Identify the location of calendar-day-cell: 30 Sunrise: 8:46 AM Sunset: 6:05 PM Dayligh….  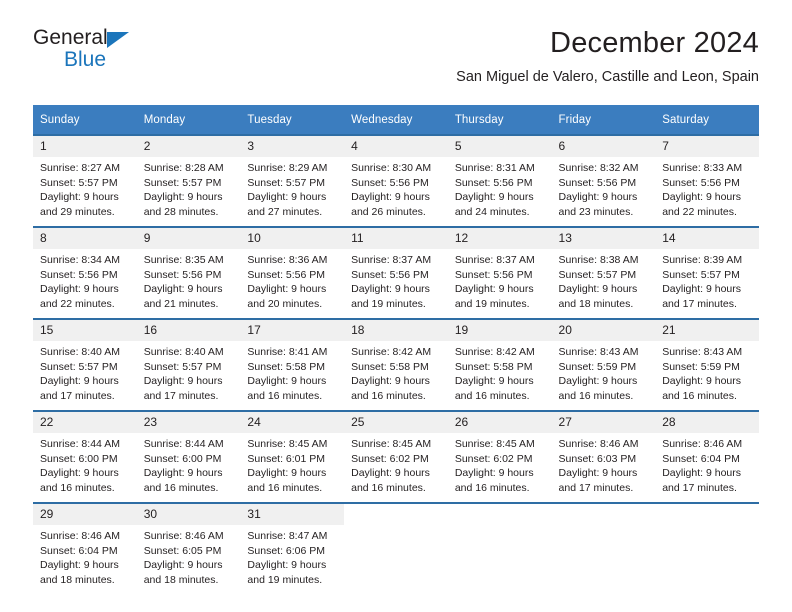
(188, 548).